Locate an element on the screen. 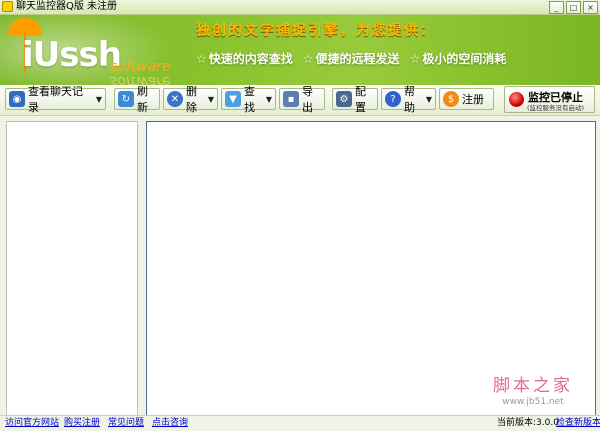  delete-button: ✕ 删除 ▼ is located at coordinates (190, 99).